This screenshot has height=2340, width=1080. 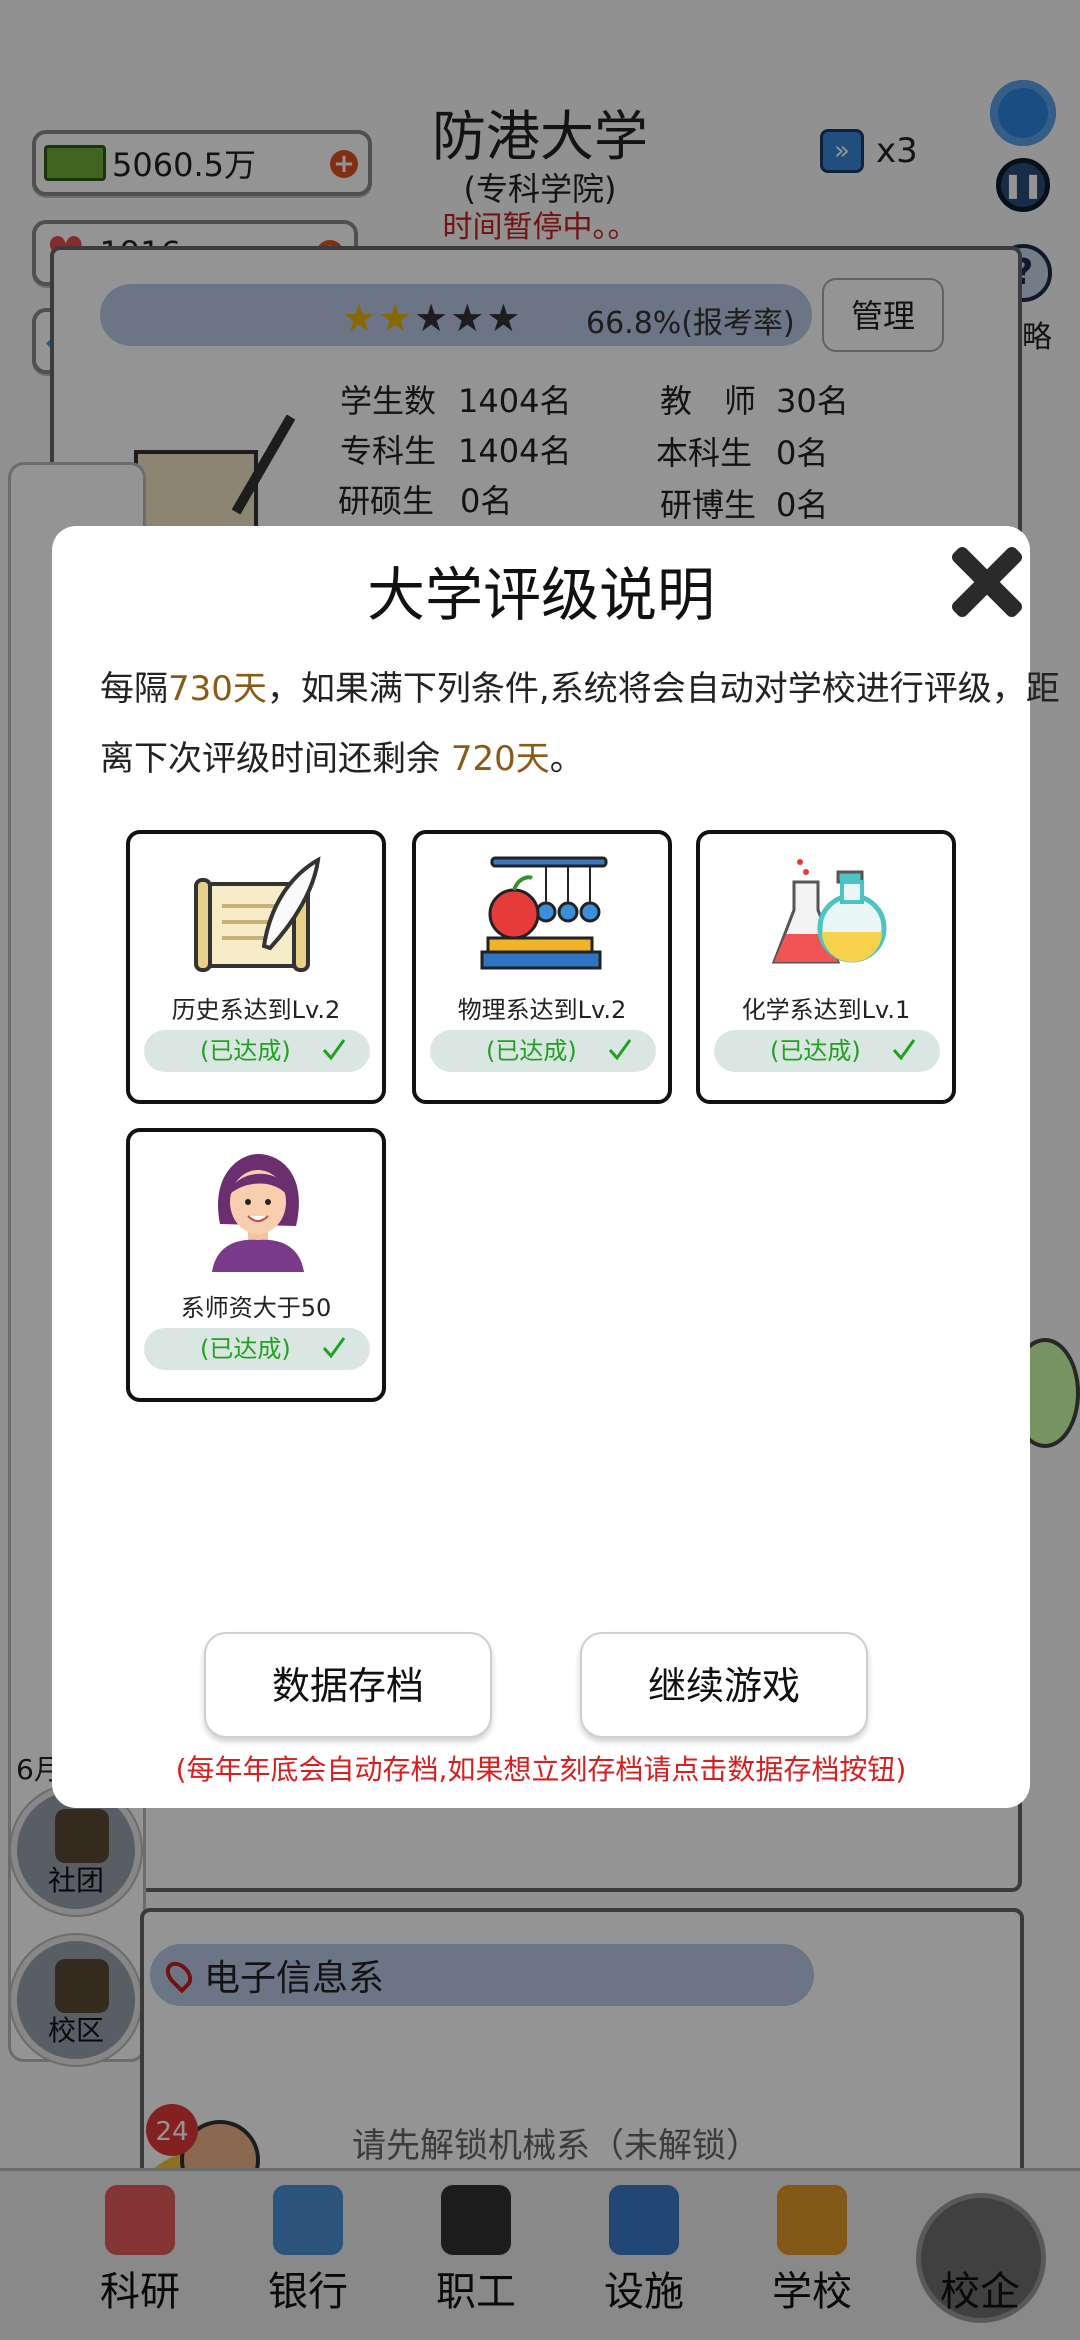 What do you see at coordinates (986, 582) in the screenshot?
I see `close-icon` at bounding box center [986, 582].